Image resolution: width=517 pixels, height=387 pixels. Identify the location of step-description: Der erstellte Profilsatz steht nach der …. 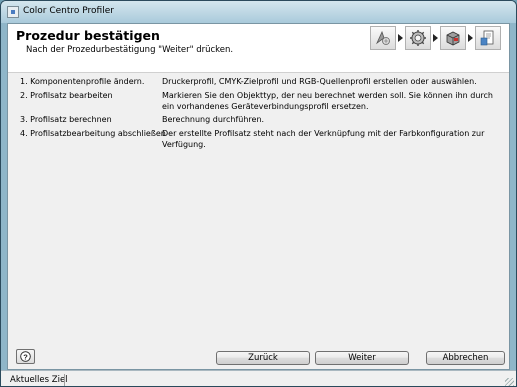
(323, 139).